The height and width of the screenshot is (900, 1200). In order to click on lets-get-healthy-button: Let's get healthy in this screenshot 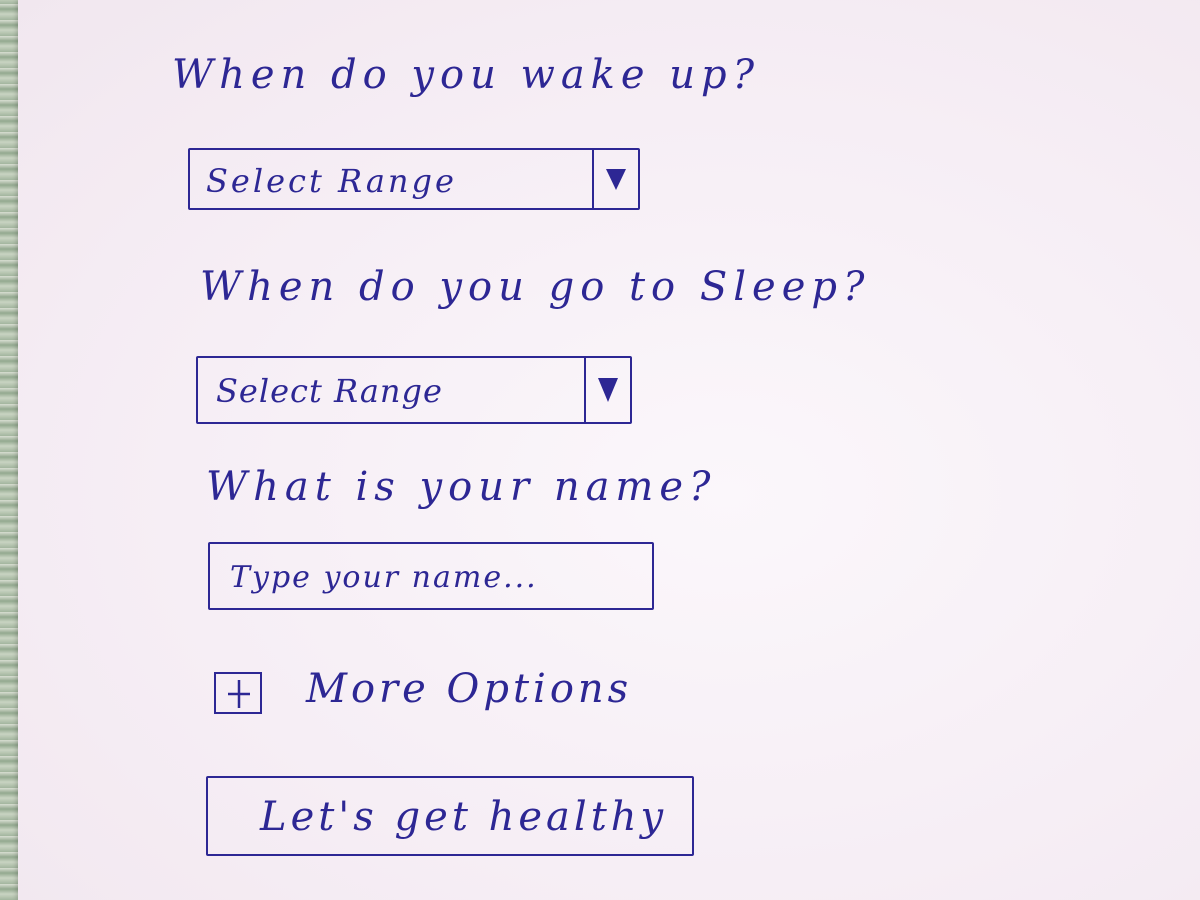, I will do `click(450, 816)`.